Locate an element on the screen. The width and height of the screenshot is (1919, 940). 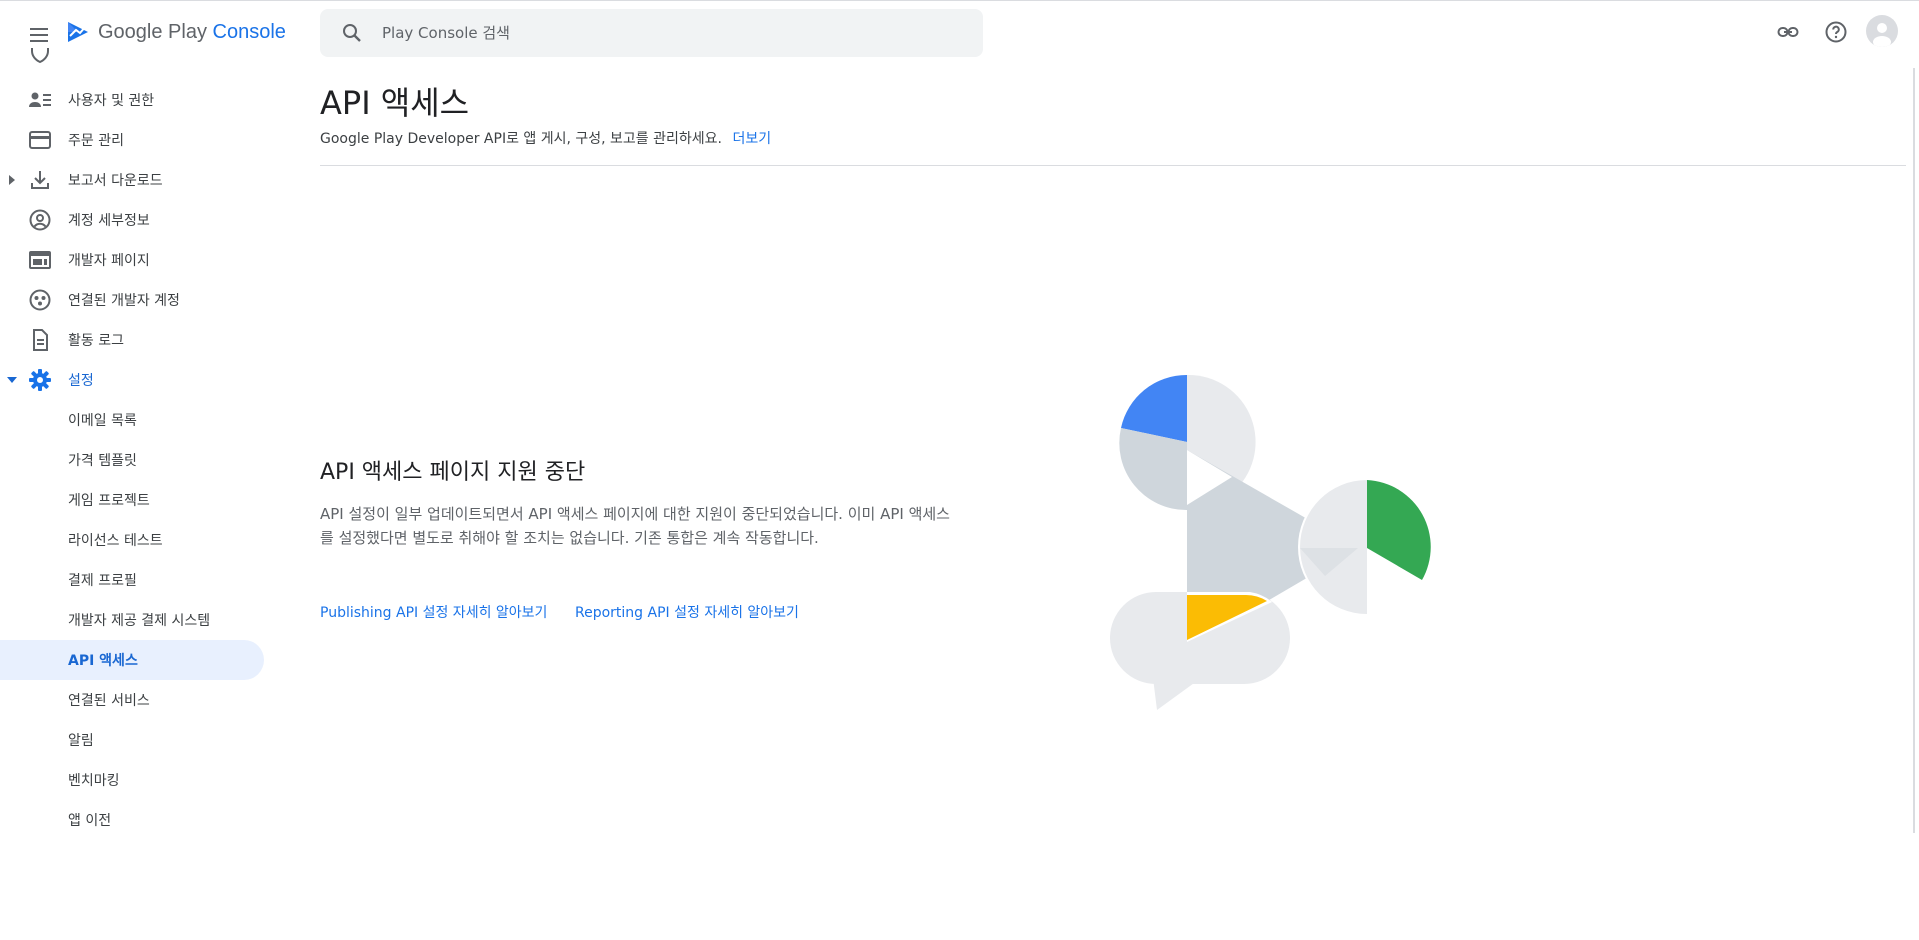
linked-accounts-icon is located at coordinates (40, 300).